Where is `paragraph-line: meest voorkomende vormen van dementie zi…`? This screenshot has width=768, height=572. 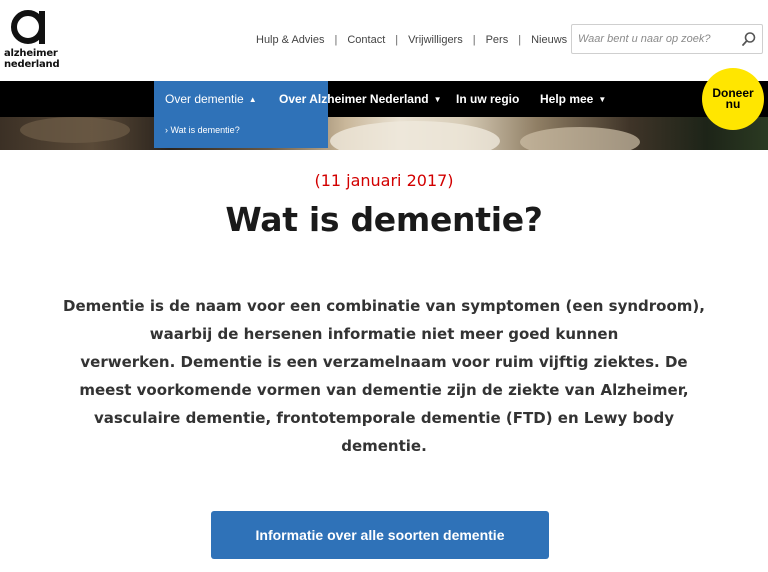 paragraph-line: meest voorkomende vormen van dementie zi… is located at coordinates (384, 390).